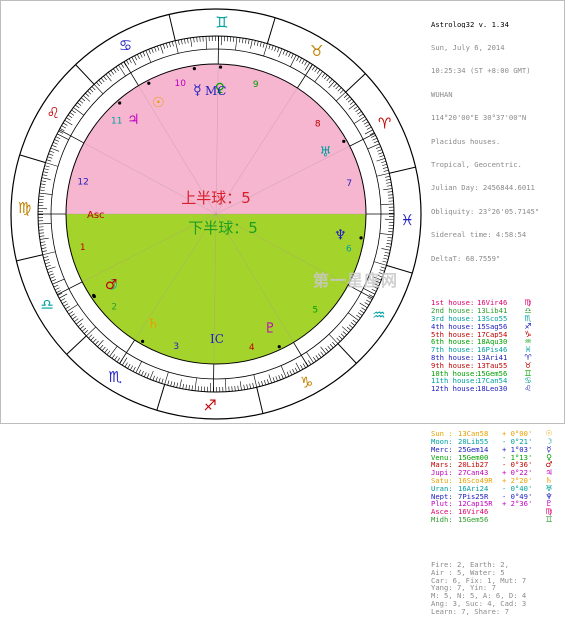 The height and width of the screenshot is (631, 565). What do you see at coordinates (522, 450) in the screenshot?
I see `planet-declination: + 1°03'` at bounding box center [522, 450].